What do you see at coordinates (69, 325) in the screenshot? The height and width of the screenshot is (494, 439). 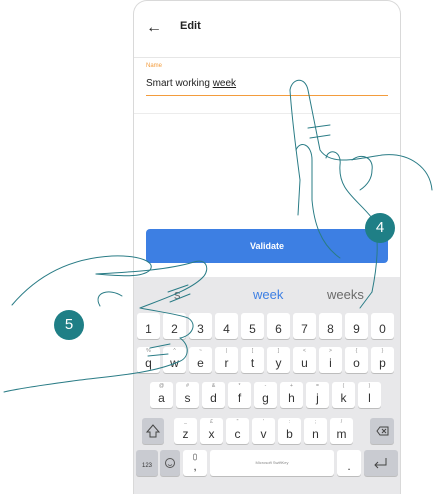 I see `step-badge-5: 5` at bounding box center [69, 325].